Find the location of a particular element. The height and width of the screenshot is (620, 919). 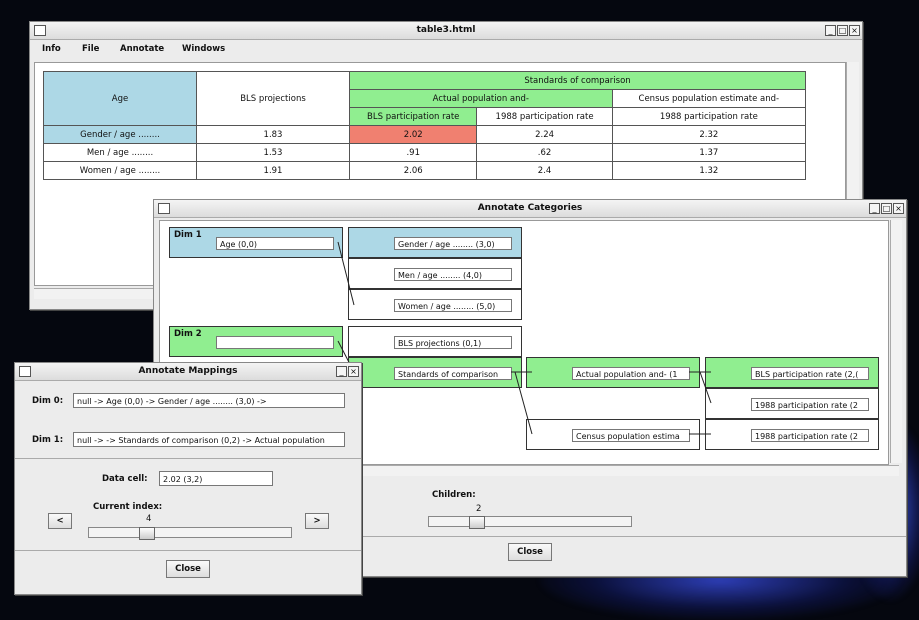

menubar: Info File Annotate Windows is located at coordinates (446, 49).